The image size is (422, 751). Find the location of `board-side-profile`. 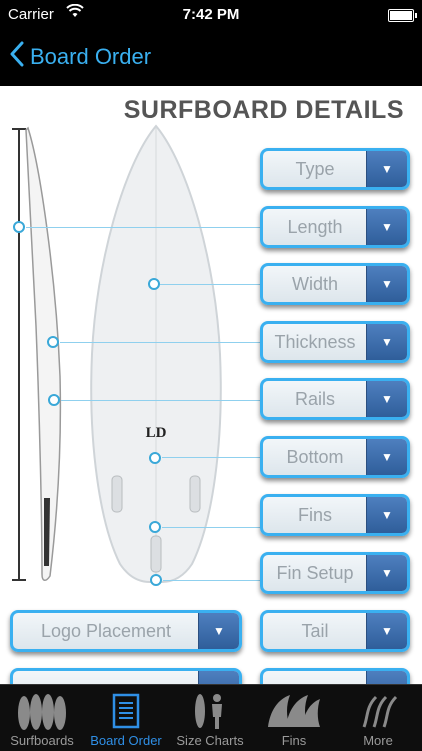

board-side-profile is located at coordinates (43, 353).